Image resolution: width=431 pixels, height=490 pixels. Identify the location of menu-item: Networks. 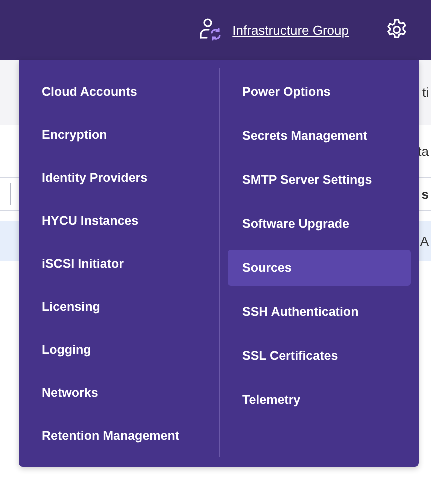
(122, 392).